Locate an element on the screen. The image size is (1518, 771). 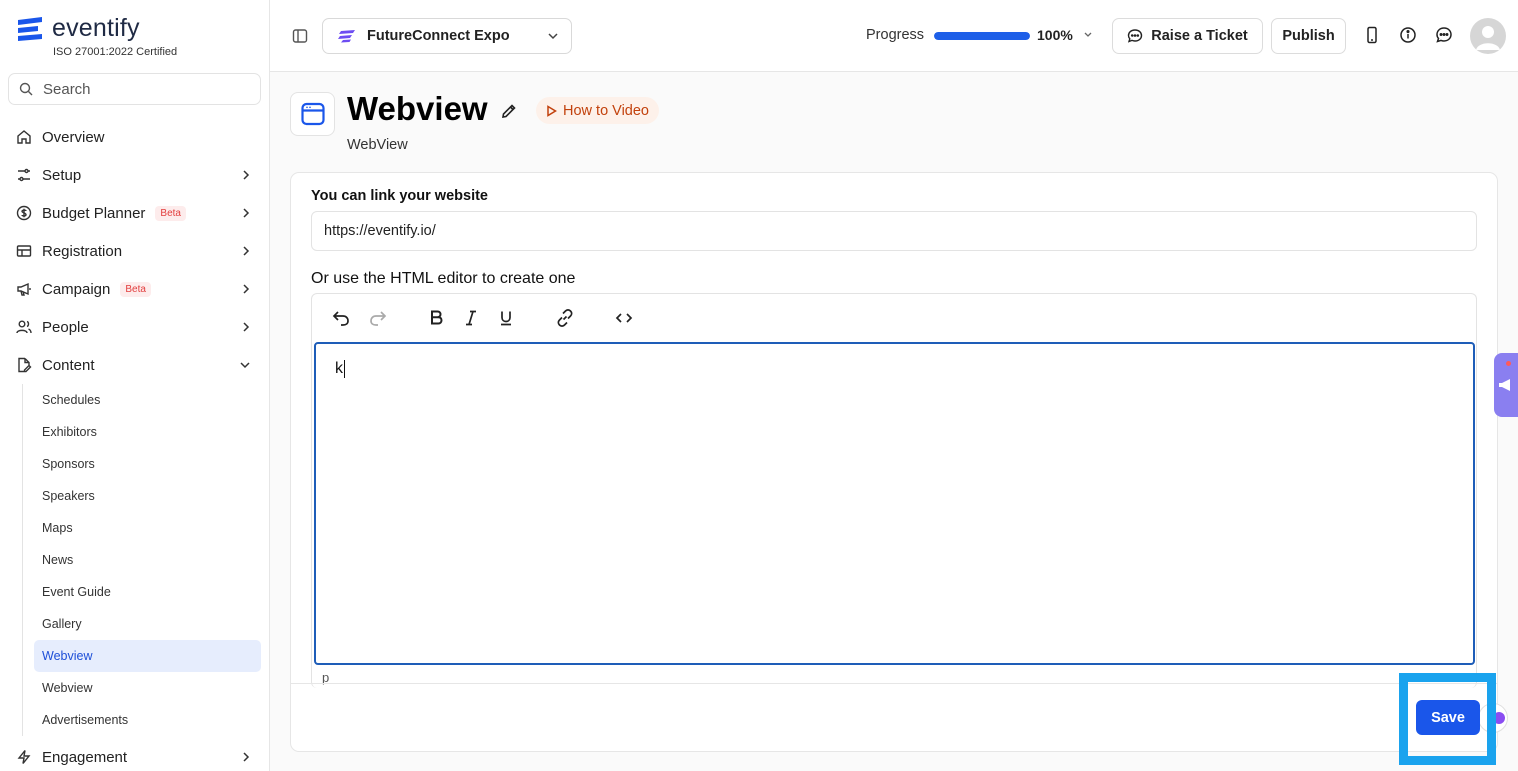
chat-bubble-icon is located at coordinates (1135, 36).